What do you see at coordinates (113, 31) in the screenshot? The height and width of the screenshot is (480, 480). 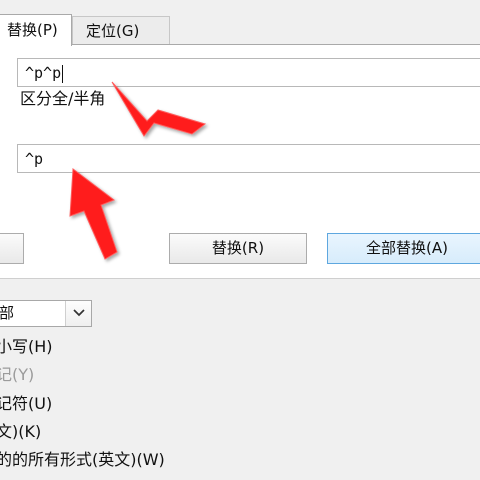 I see `tab-goto-label: 定位(G)` at bounding box center [113, 31].